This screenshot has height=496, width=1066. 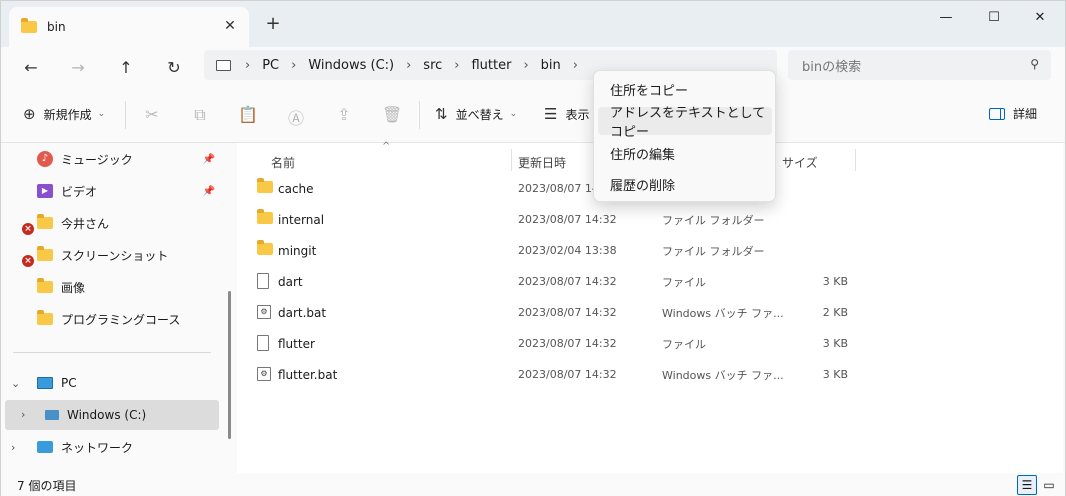 I want to click on paste-icon: 📋, so click(x=248, y=114).